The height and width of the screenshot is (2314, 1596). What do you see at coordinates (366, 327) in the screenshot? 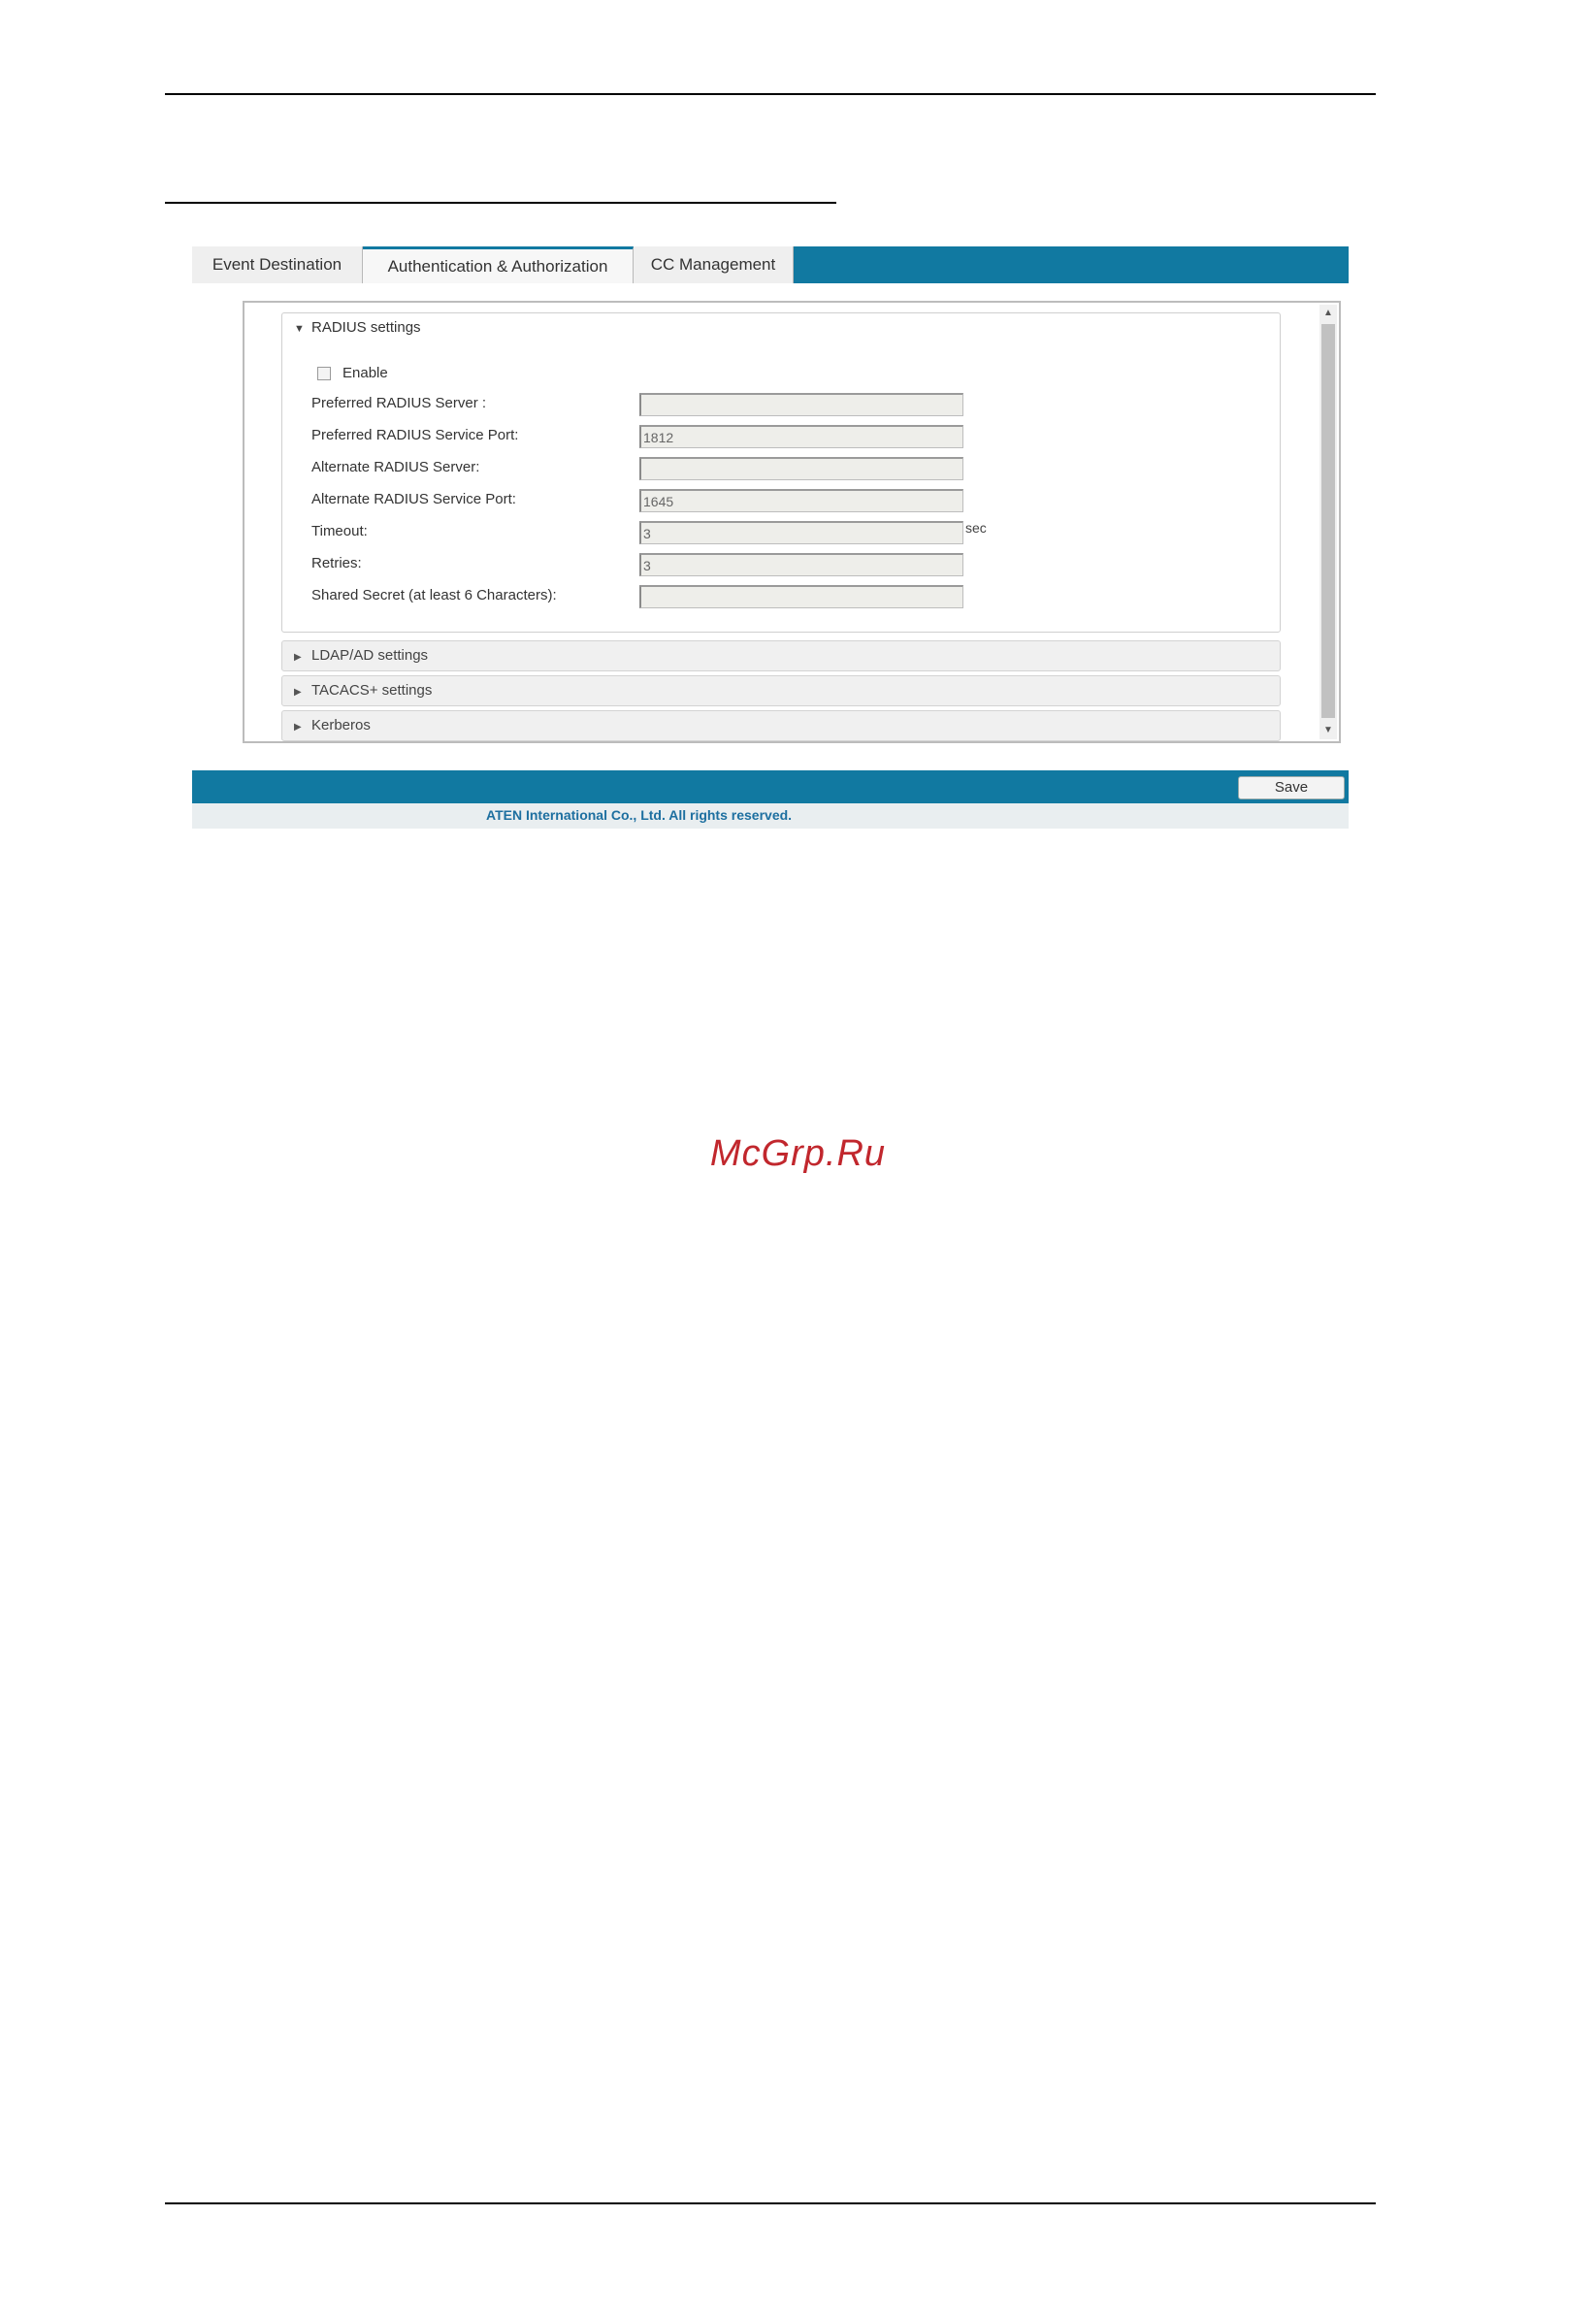
I see `radius-section-title: RADIUS settings` at bounding box center [366, 327].